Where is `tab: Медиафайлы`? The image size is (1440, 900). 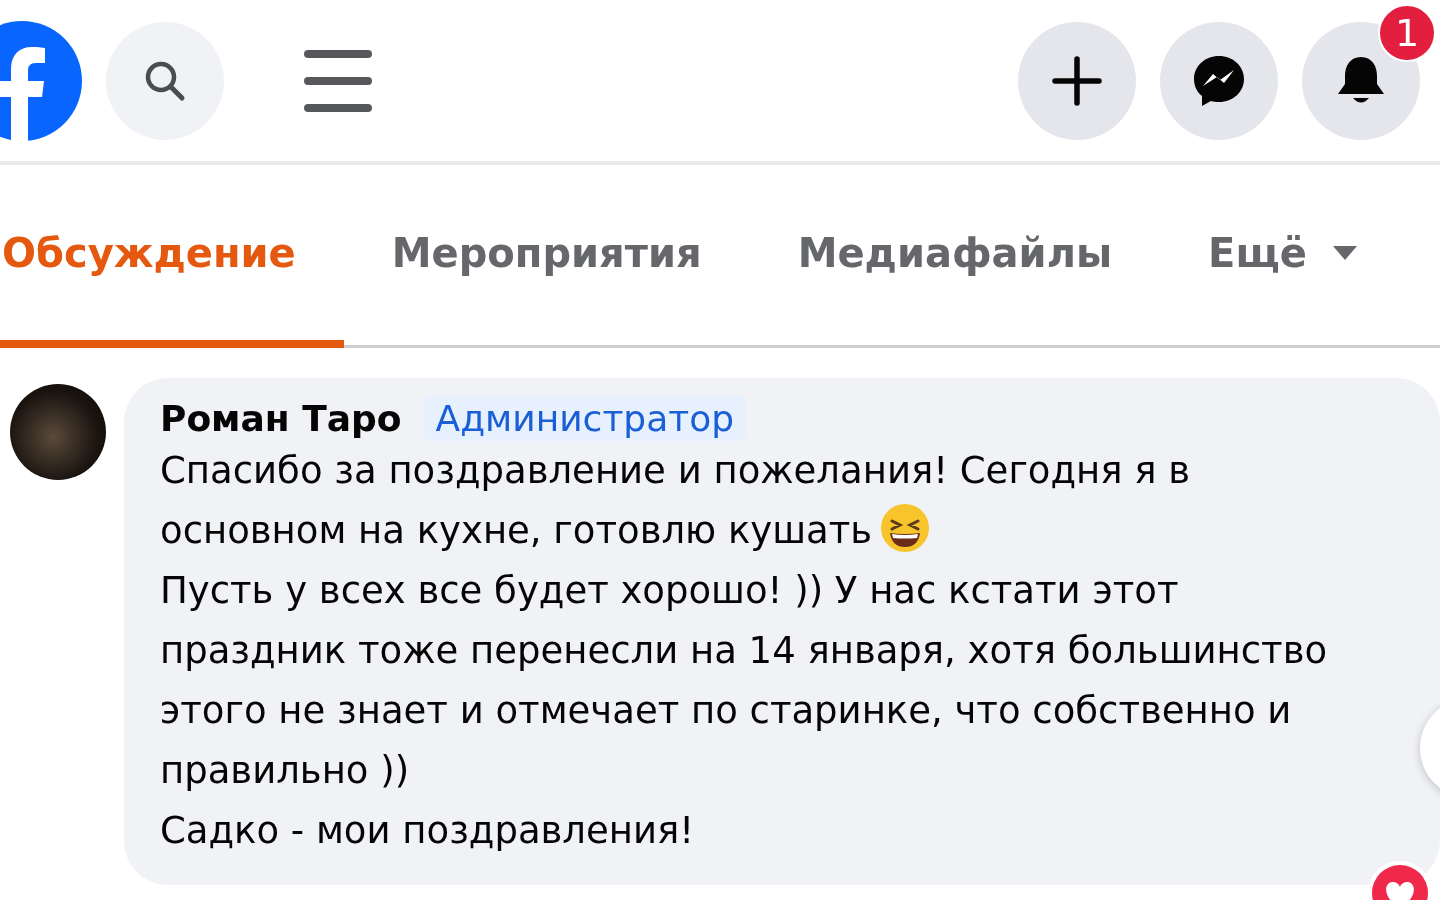
tab: Медиафайлы is located at coordinates (955, 256).